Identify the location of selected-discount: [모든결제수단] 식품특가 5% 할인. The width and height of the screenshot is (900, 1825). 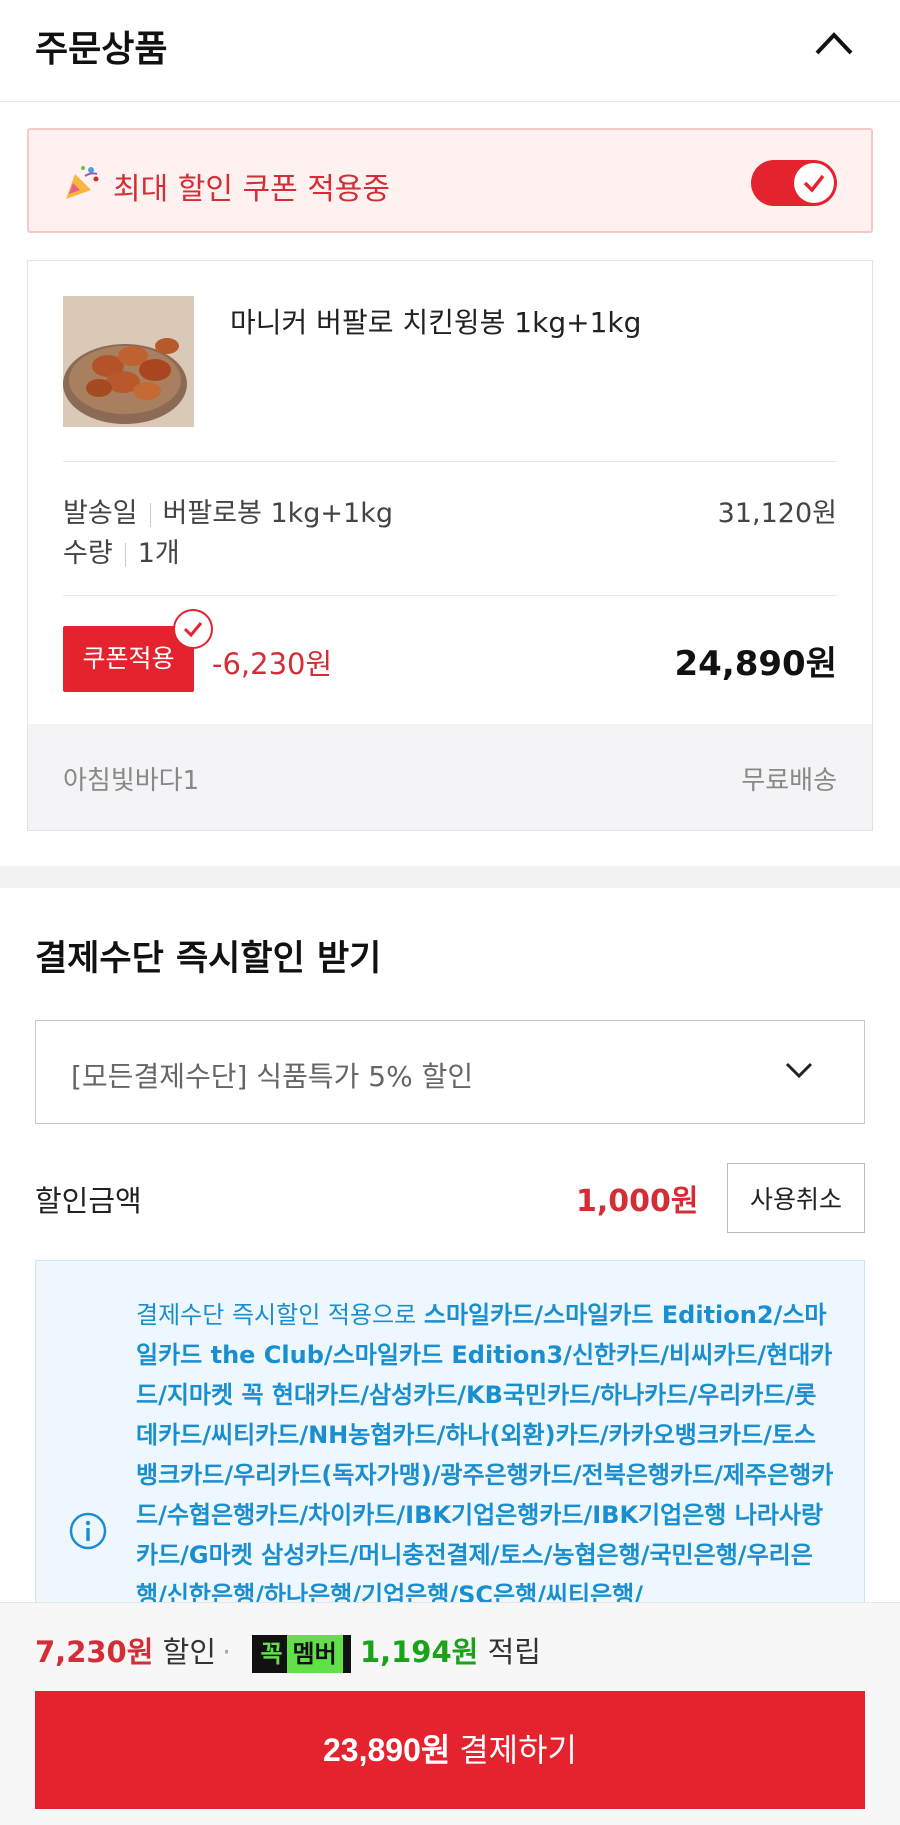
(272, 1076).